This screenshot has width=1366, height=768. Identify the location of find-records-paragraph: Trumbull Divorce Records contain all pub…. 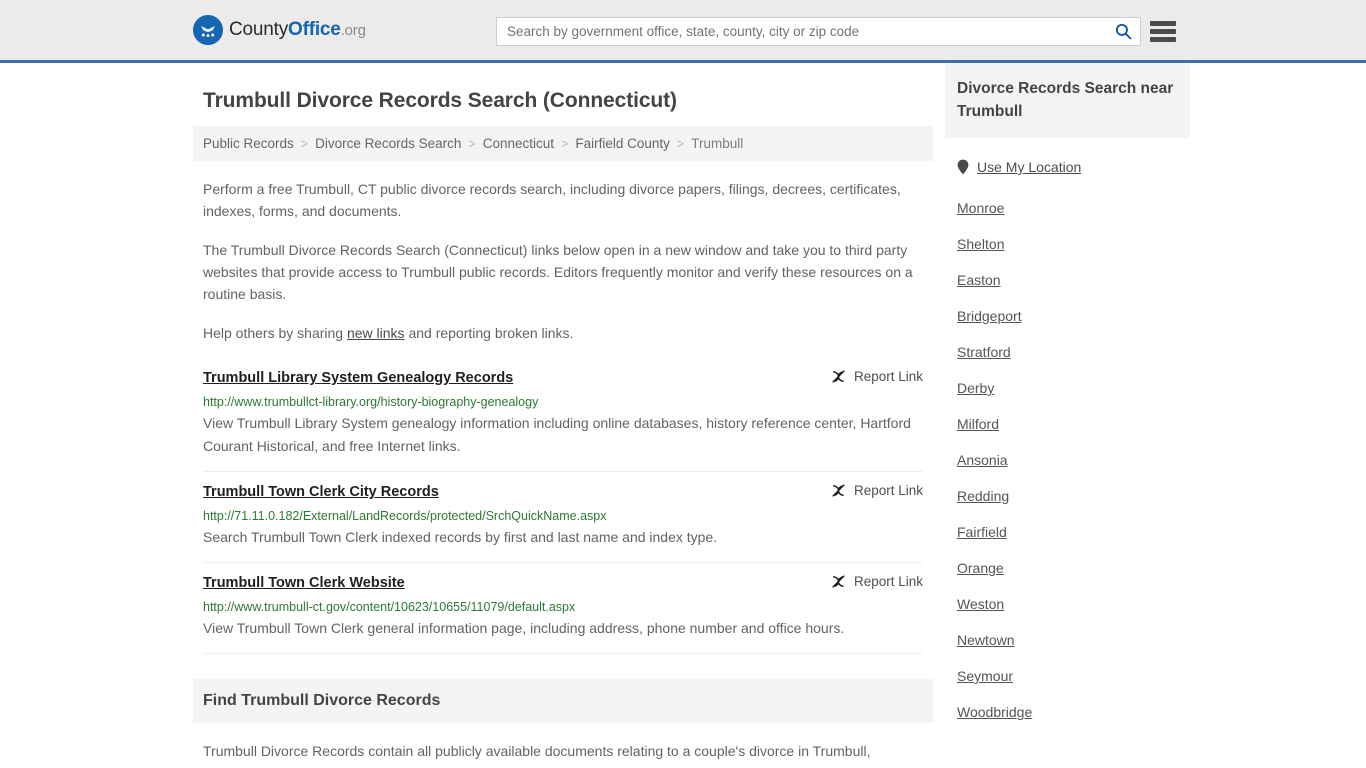
(557, 755).